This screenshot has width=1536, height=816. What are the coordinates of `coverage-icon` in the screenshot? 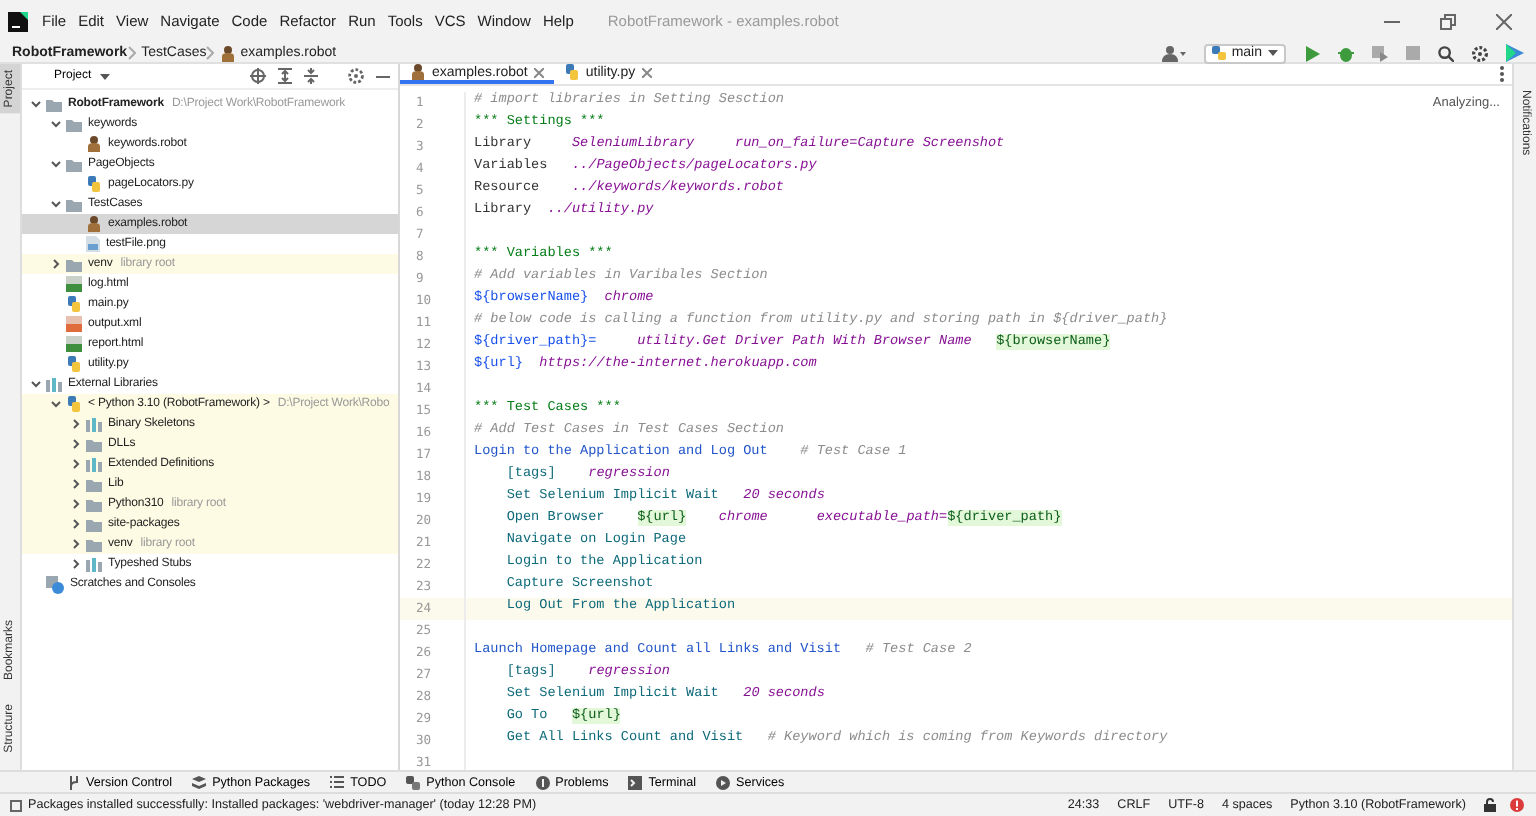 It's located at (1380, 53).